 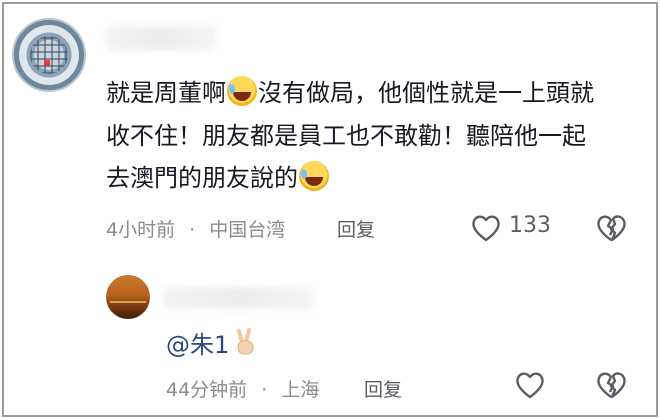 I want to click on replier-avatar, so click(x=128, y=297).